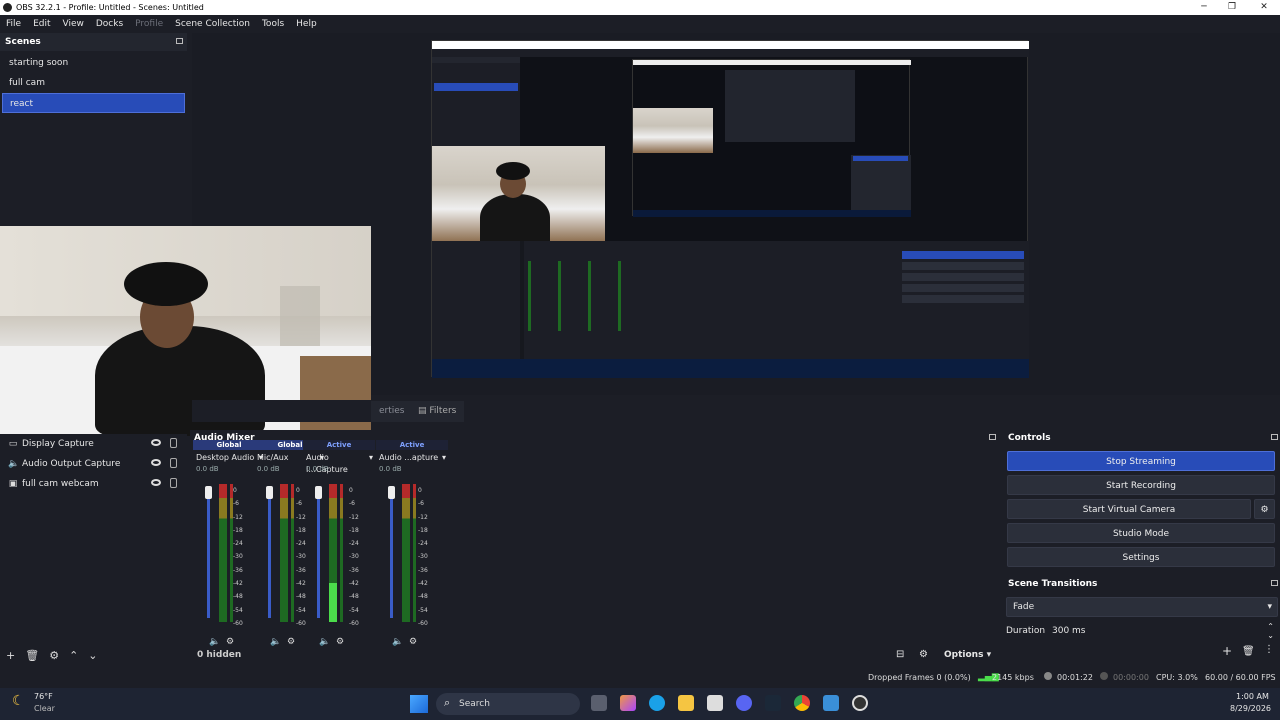  I want to click on add-source-button: +, so click(10, 655).